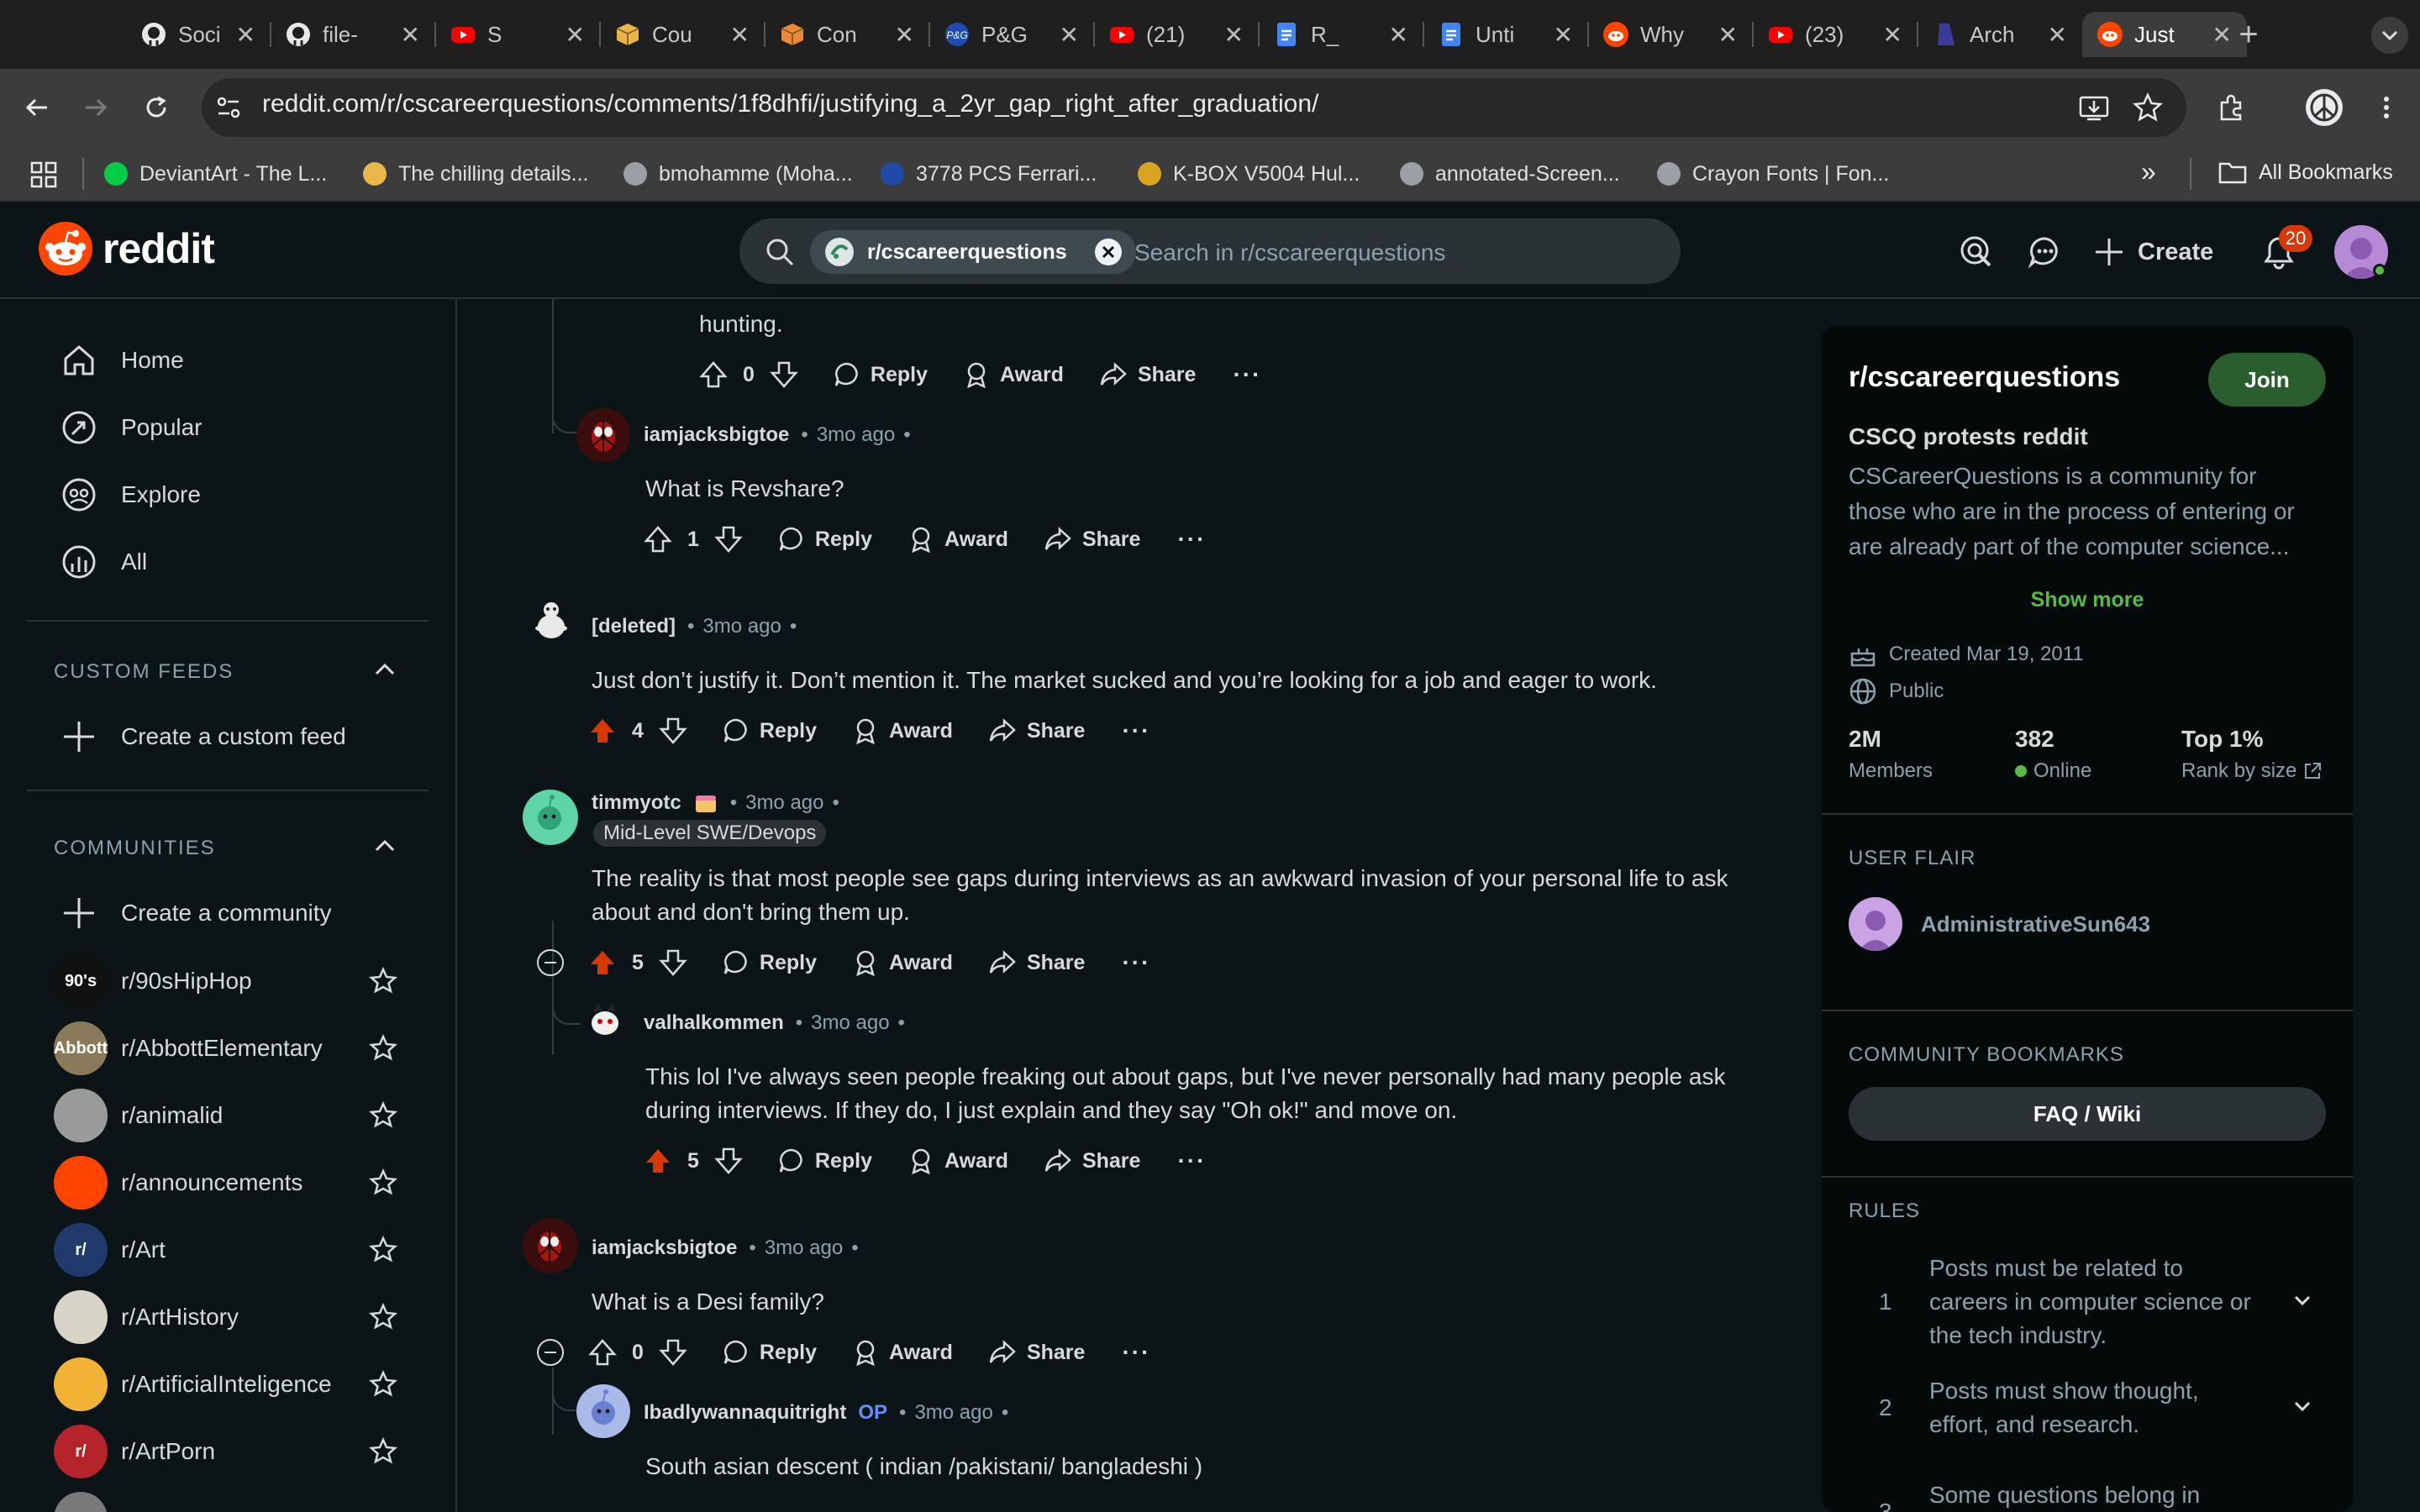 Image resolution: width=2420 pixels, height=1512 pixels. What do you see at coordinates (2232, 107) in the screenshot?
I see `extensions-icon` at bounding box center [2232, 107].